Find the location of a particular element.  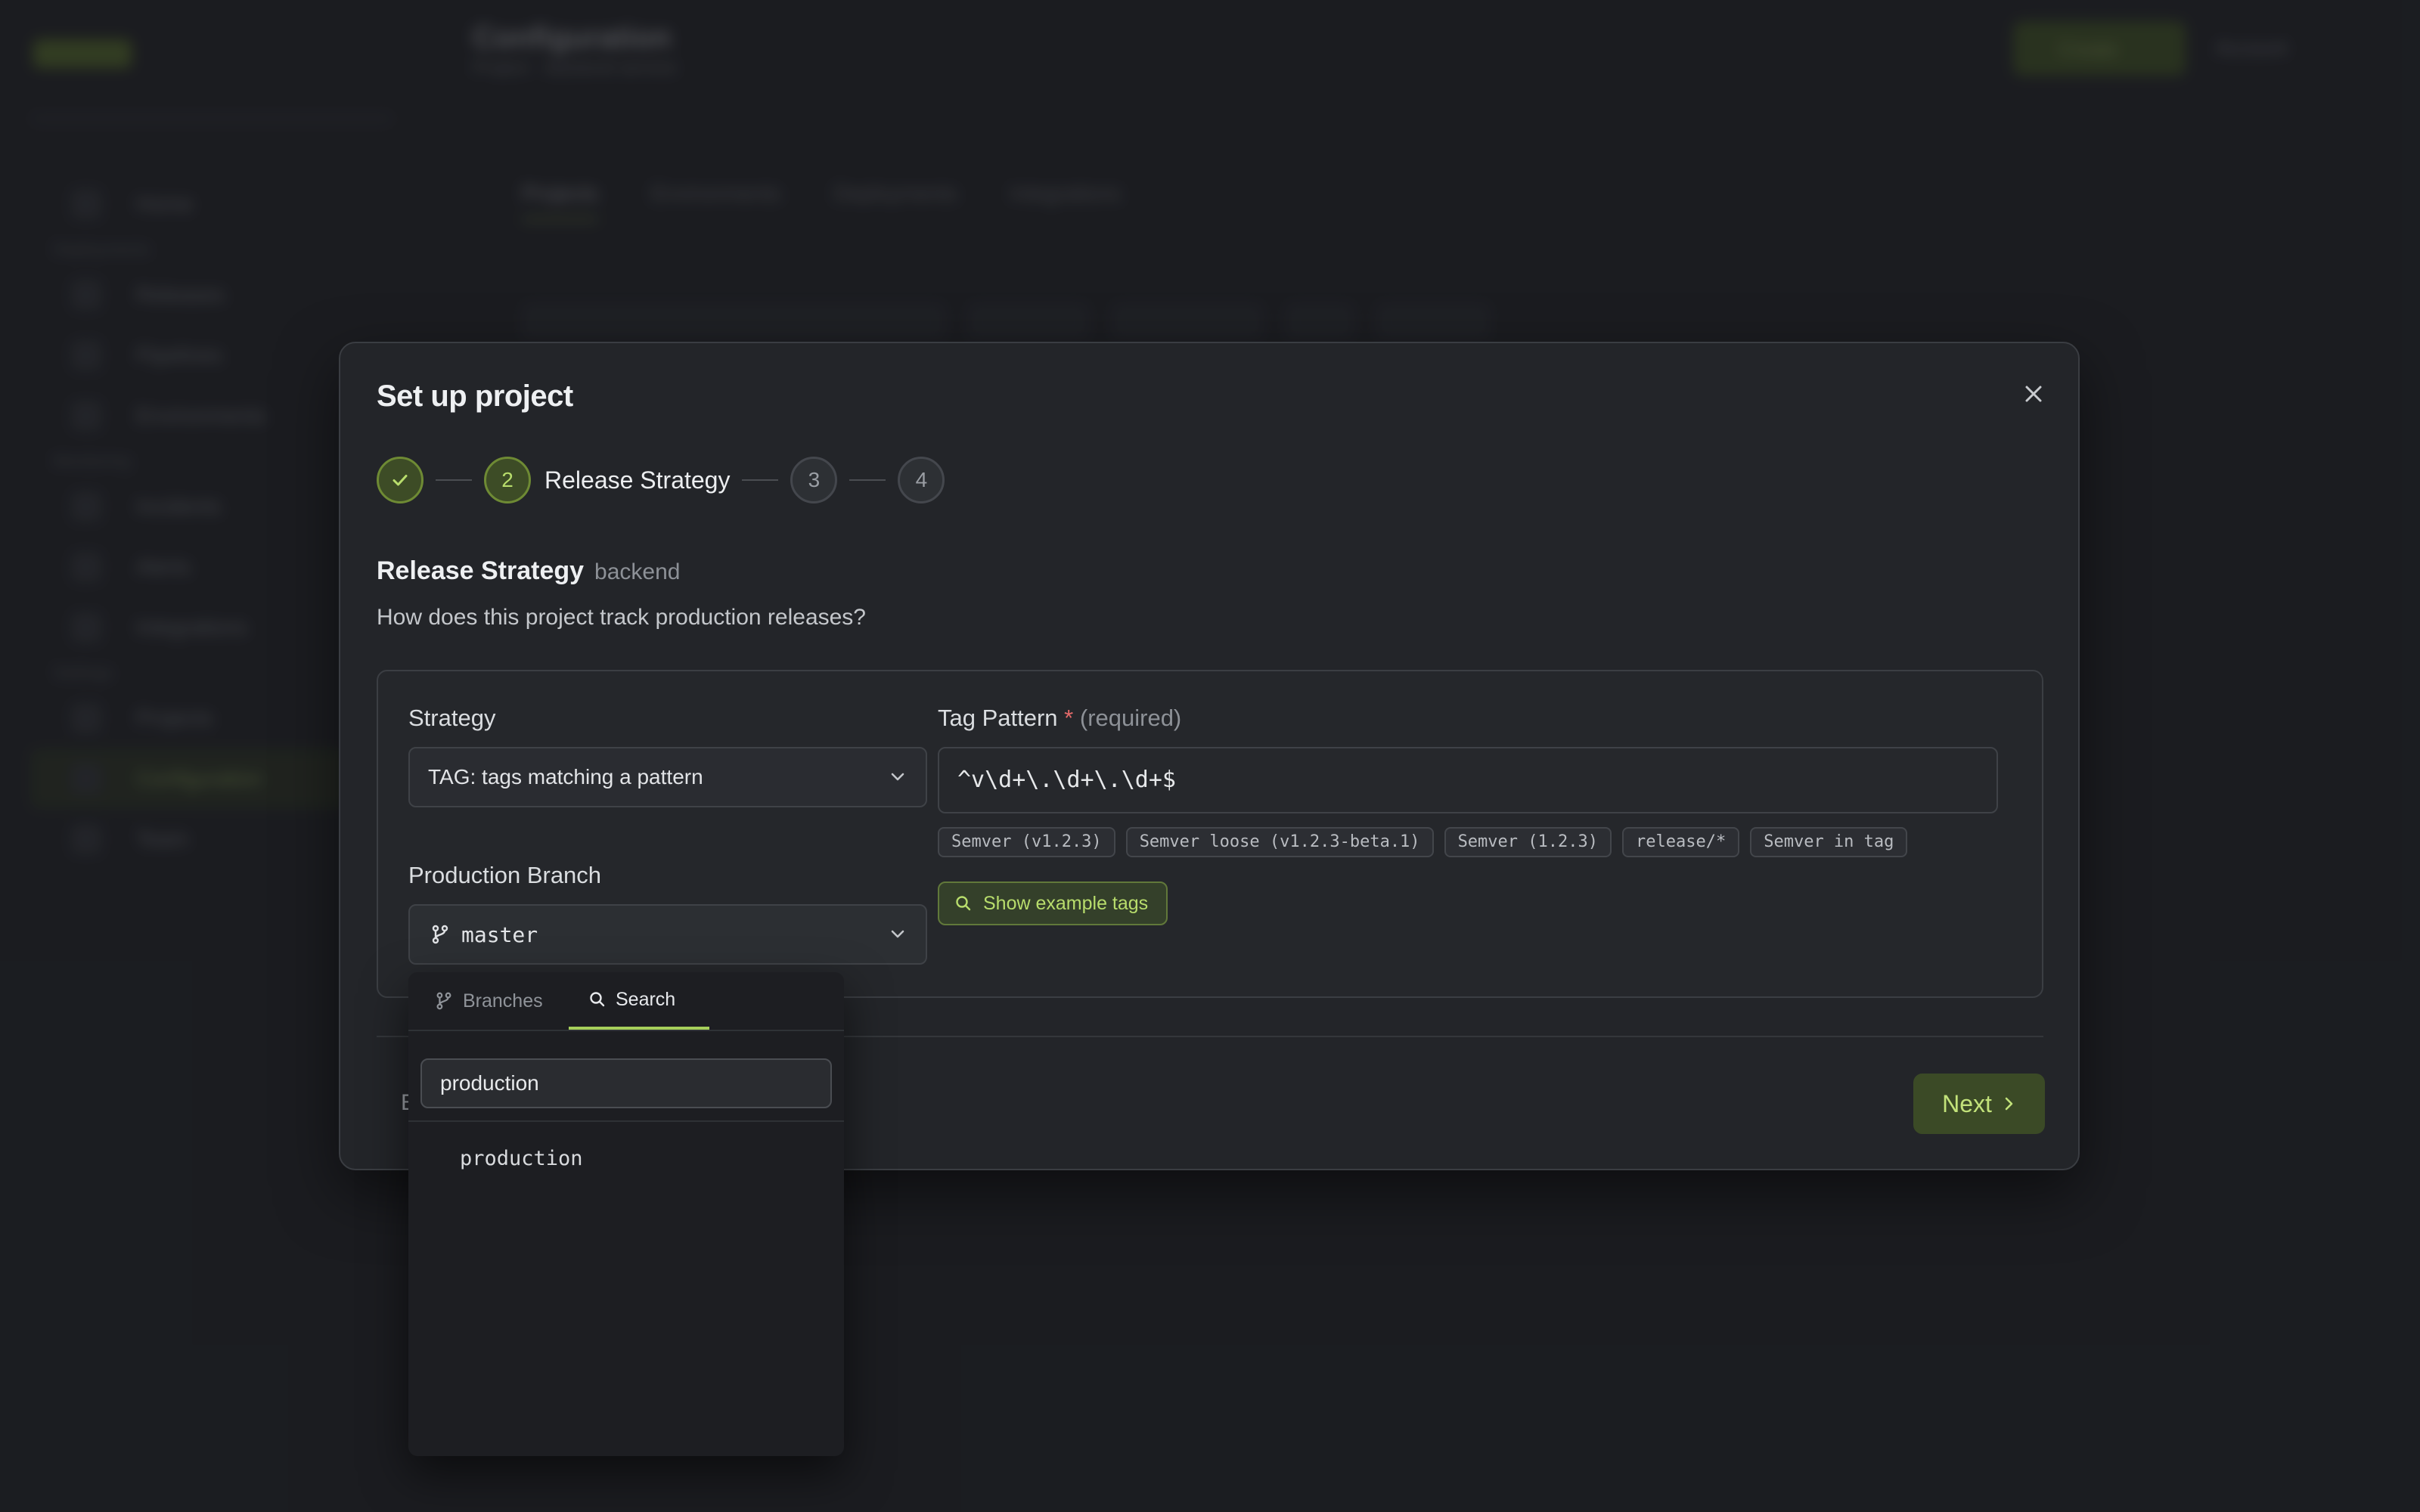

popover-divider is located at coordinates (626, 1121).